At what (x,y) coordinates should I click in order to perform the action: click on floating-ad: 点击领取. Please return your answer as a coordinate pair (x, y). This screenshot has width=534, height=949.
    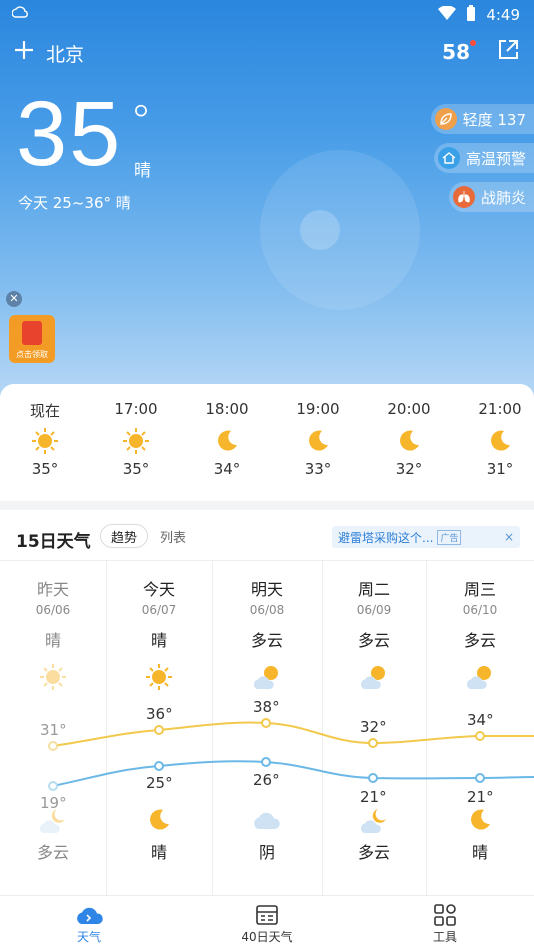
    Looking at the image, I should click on (32, 339).